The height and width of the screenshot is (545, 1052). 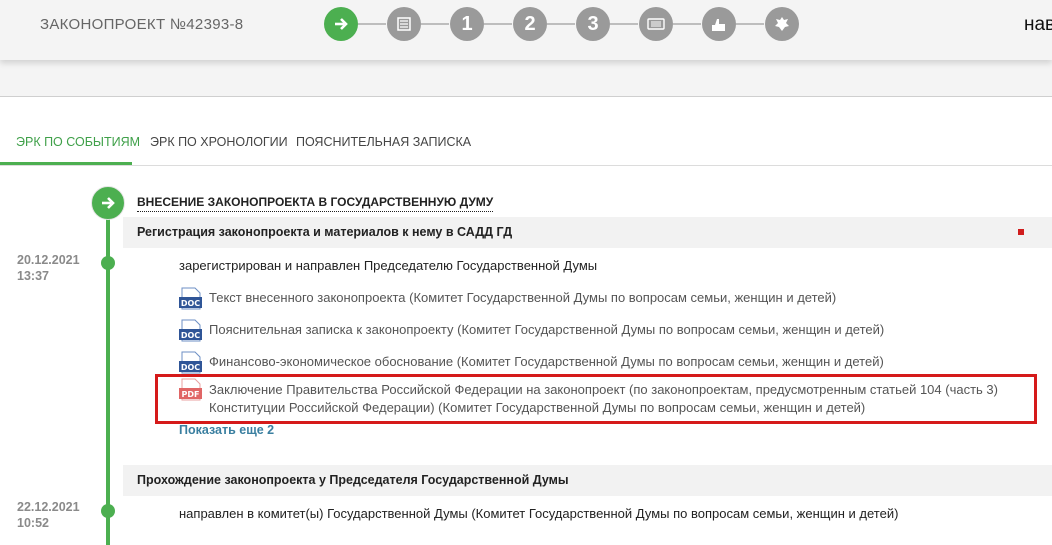 What do you see at coordinates (219, 142) in the screenshot?
I see `tab-chronology: ЭРК ПО ХРОНОЛОГИИ` at bounding box center [219, 142].